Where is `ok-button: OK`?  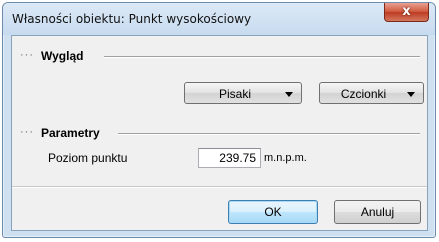
ok-button: OK is located at coordinates (273, 212).